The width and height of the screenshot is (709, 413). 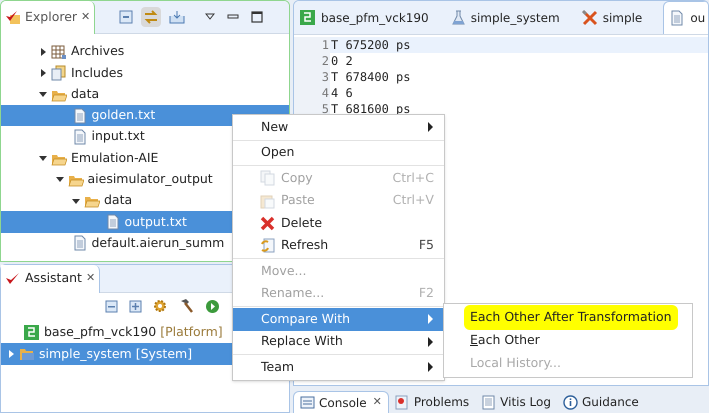 What do you see at coordinates (312, 93) in the screenshot?
I see `line-number: 4` at bounding box center [312, 93].